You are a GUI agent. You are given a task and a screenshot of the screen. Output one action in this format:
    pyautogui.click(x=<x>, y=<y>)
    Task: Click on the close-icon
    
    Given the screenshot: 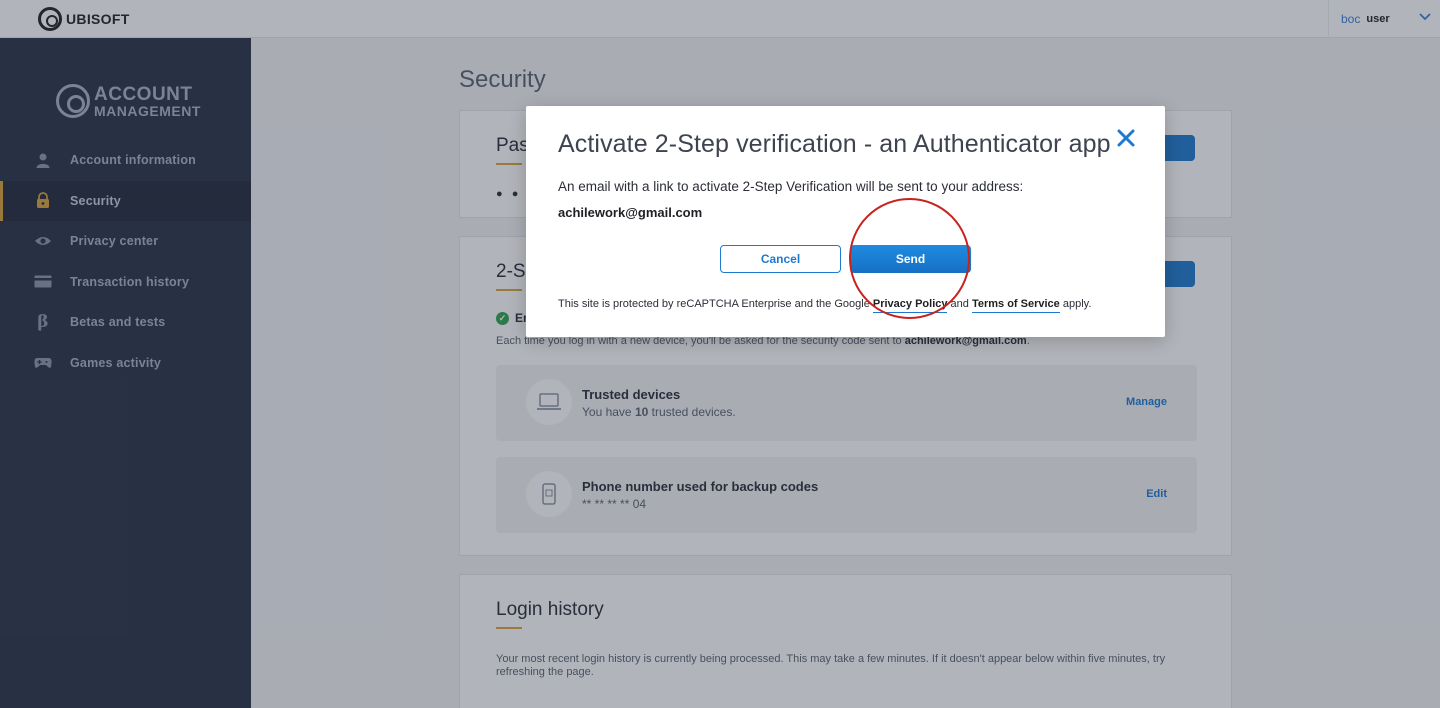 What is the action you would take?
    pyautogui.click(x=1126, y=138)
    